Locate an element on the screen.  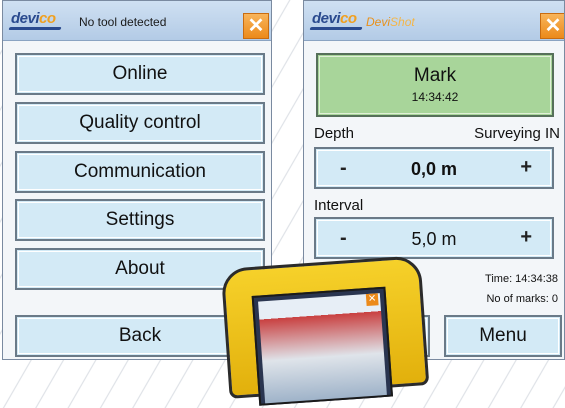
mark-label: Mark is located at coordinates (435, 75).